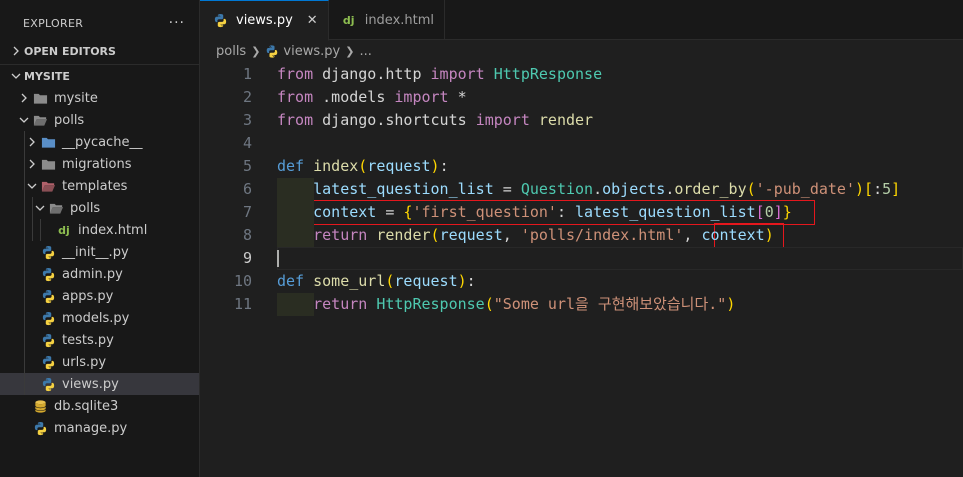  Describe the element at coordinates (247, 212) in the screenshot. I see `line-number: 7` at that location.